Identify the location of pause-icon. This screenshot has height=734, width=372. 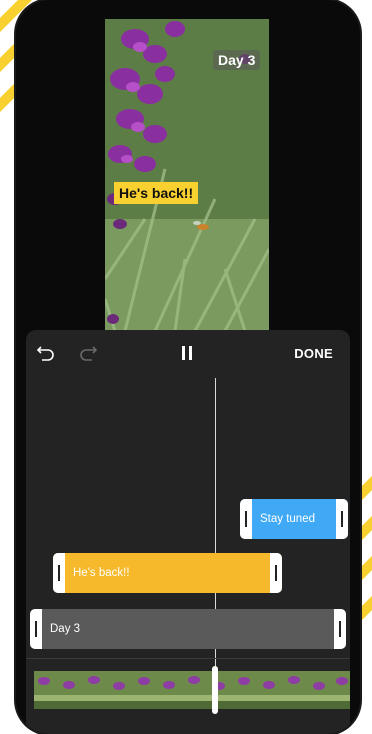
(187, 354).